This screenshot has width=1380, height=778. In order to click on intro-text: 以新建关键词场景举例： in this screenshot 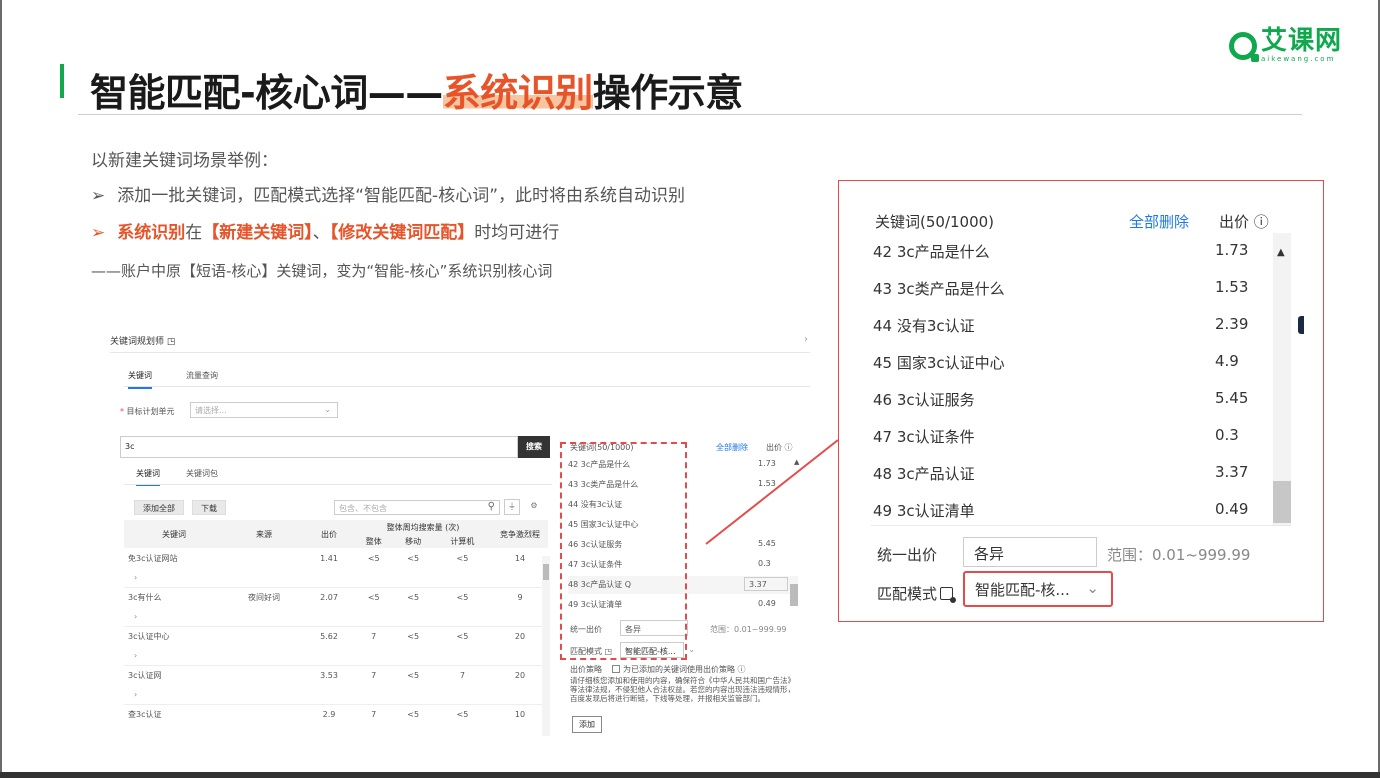, I will do `click(184, 161)`.